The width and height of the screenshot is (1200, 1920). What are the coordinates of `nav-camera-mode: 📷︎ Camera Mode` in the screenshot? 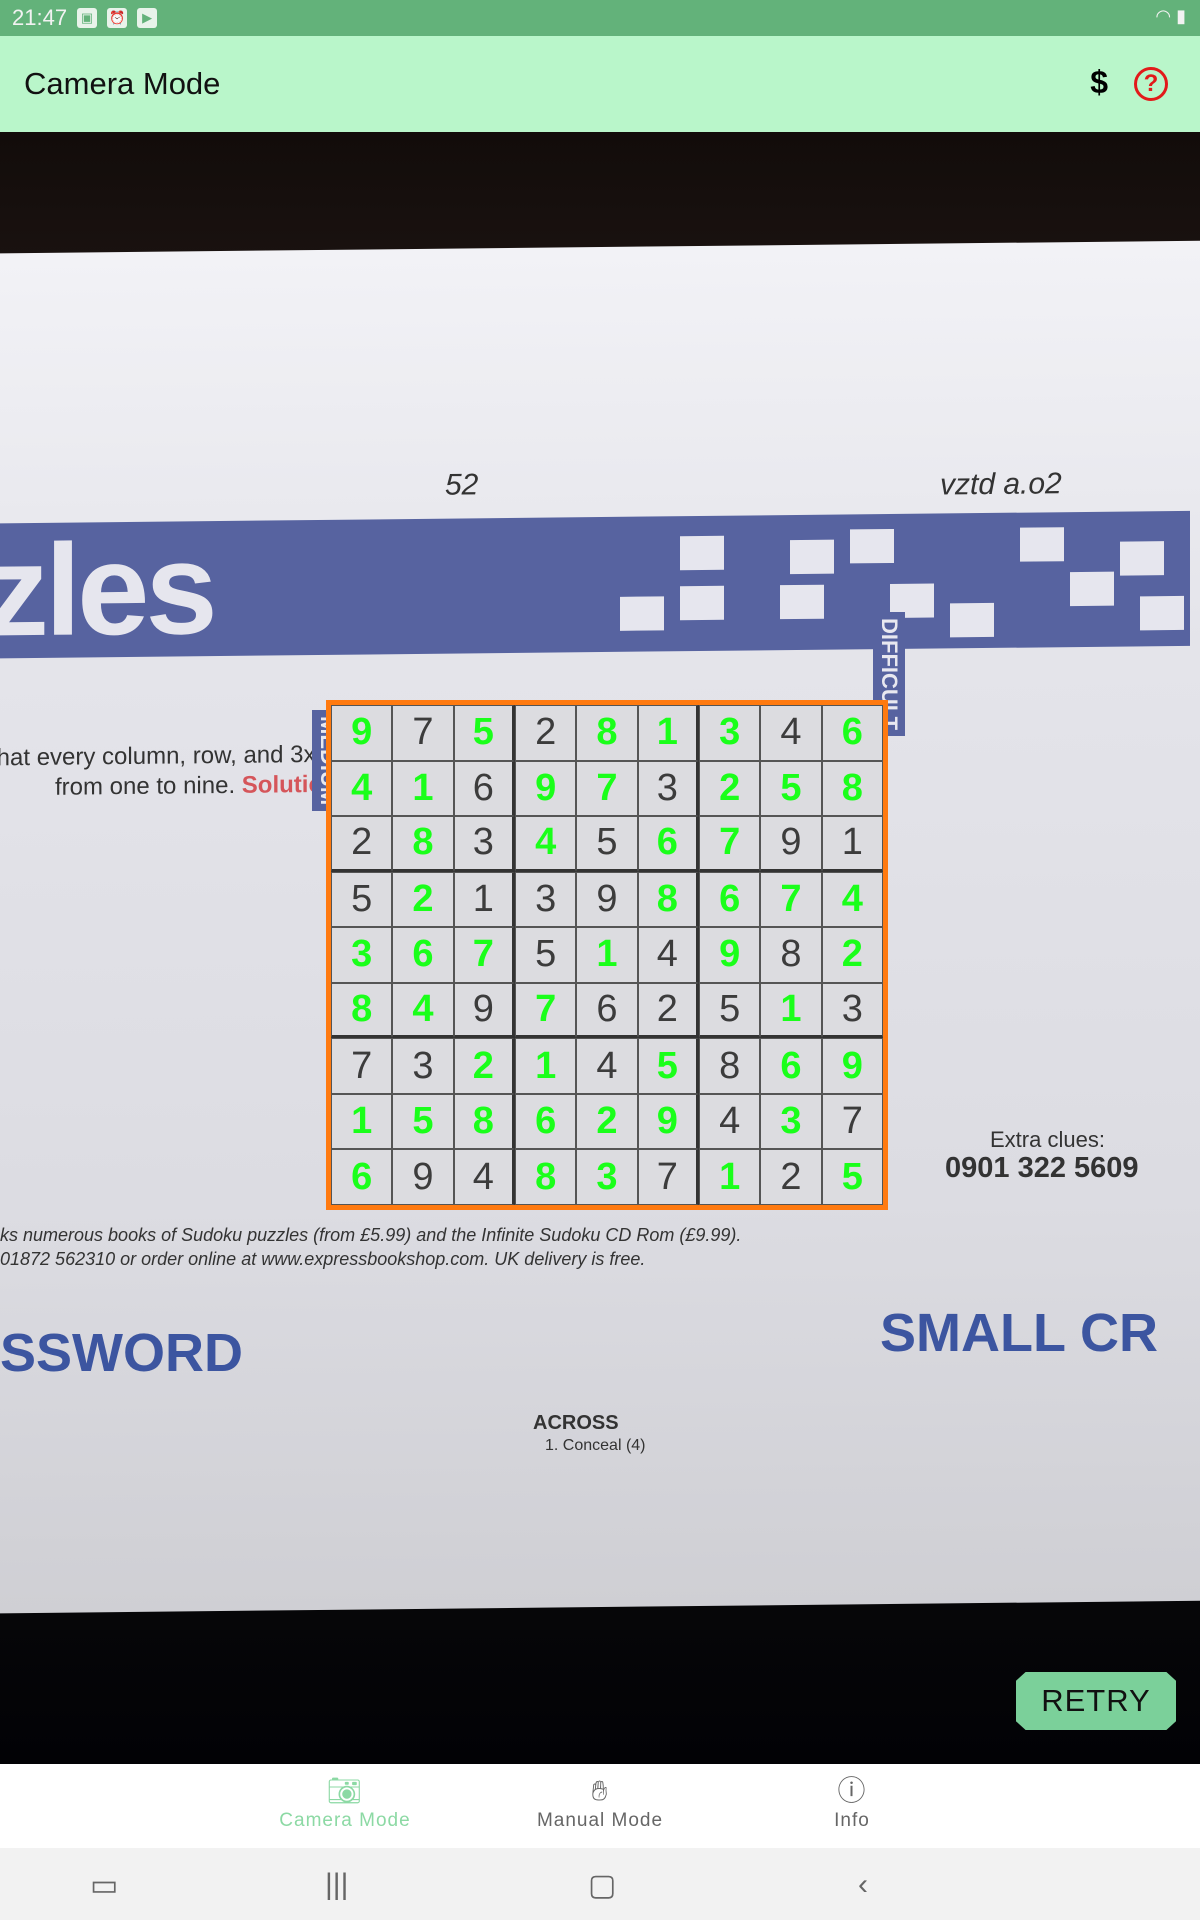 It's located at (345, 1802).